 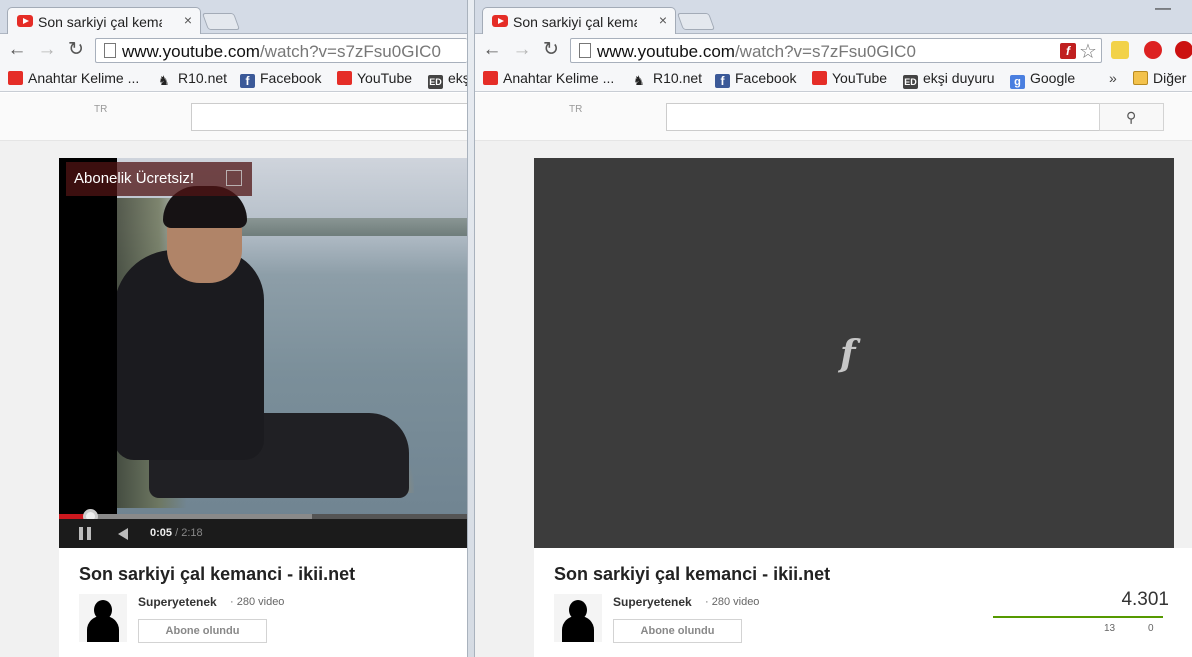 What do you see at coordinates (1159, 78) in the screenshot?
I see `bookmark-folder-other: Diğer` at bounding box center [1159, 78].